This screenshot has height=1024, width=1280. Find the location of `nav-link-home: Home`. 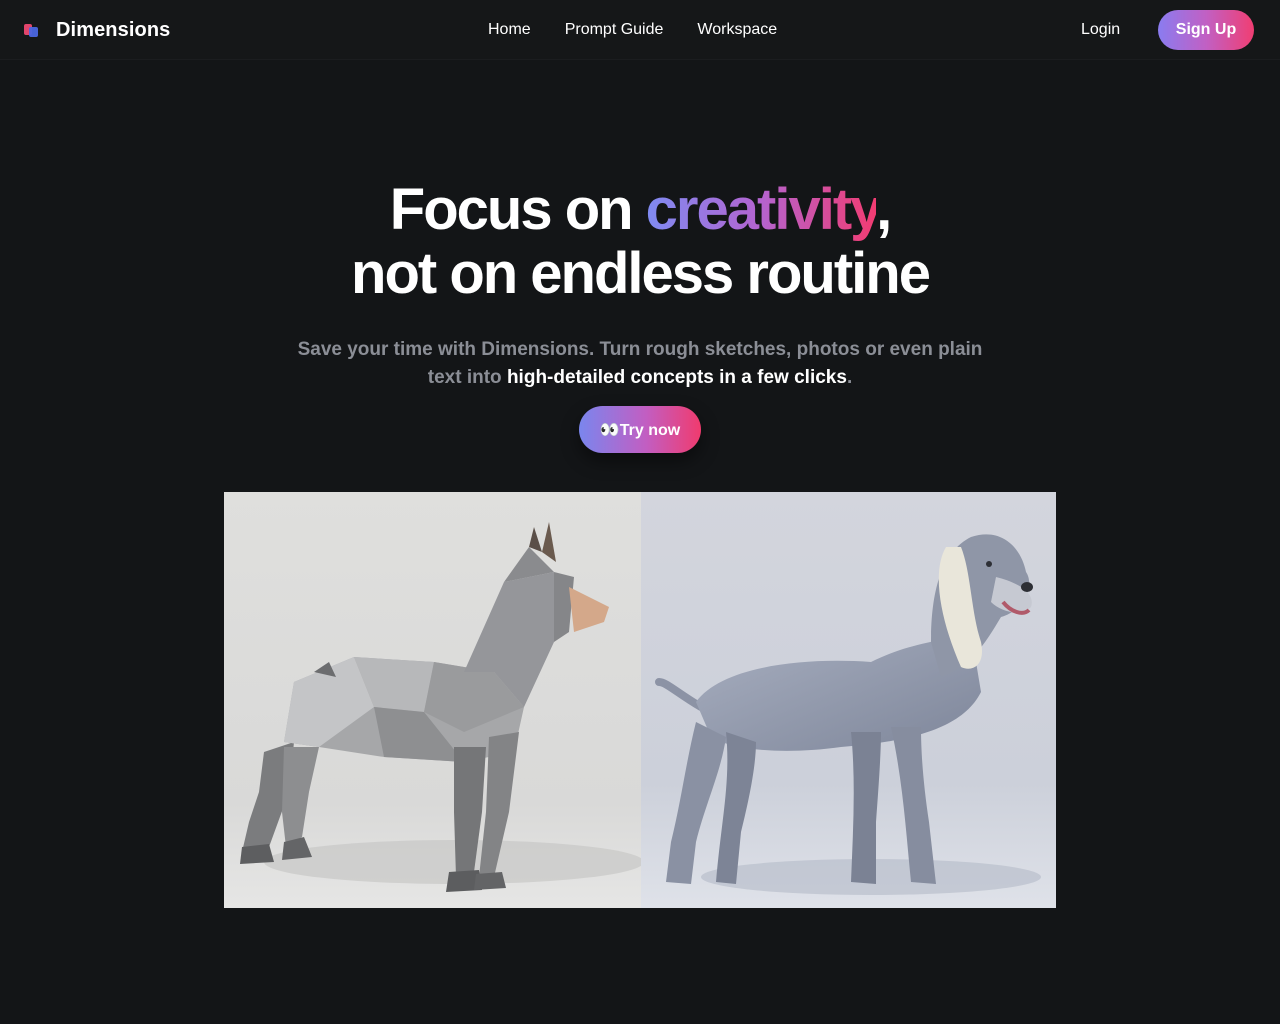

nav-link-home: Home is located at coordinates (509, 30).